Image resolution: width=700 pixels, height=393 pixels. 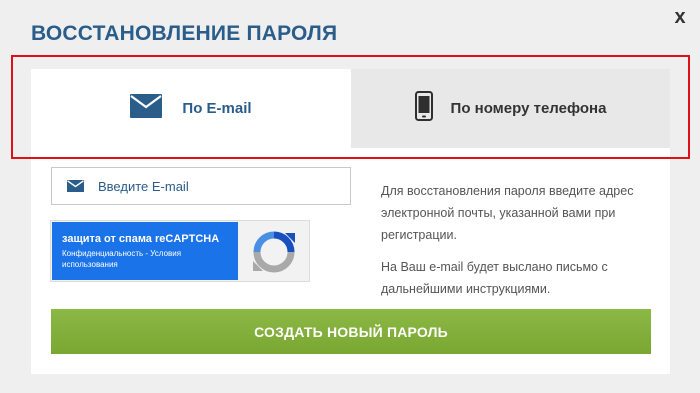 I want to click on email-field: Введите E-mail, so click(x=201, y=186).